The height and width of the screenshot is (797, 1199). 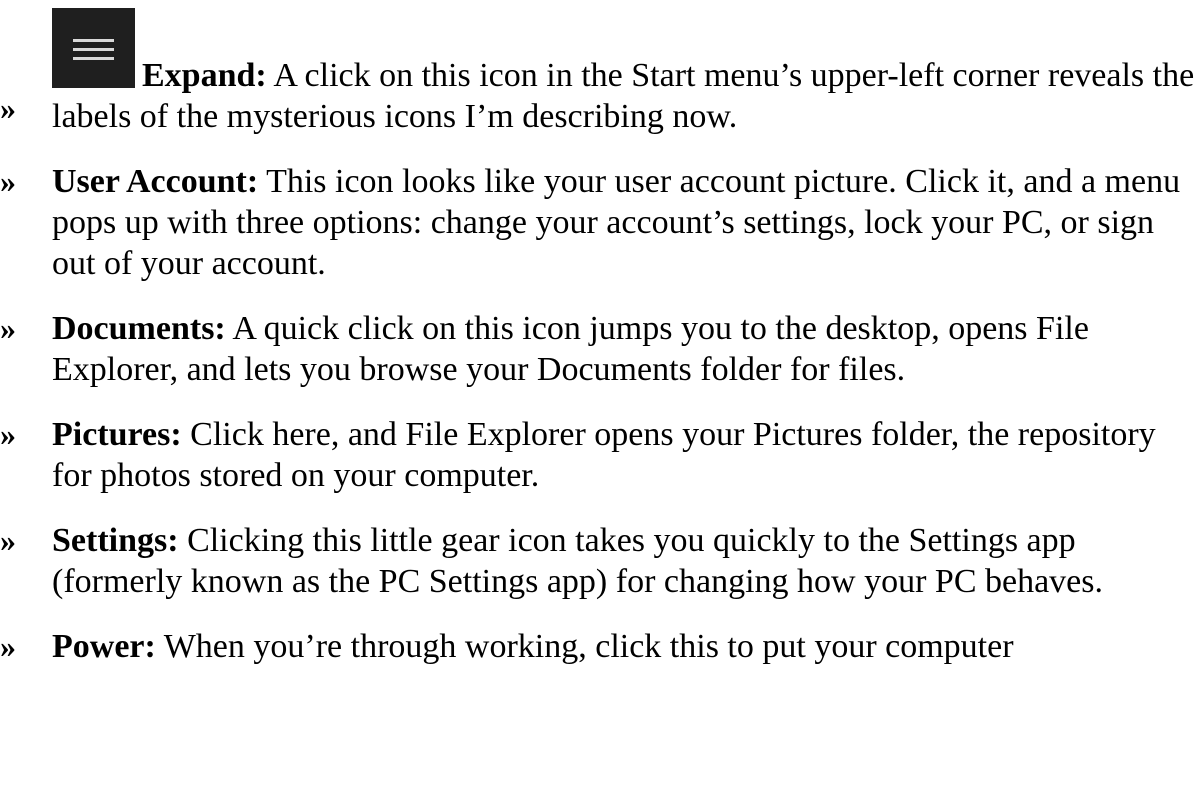 What do you see at coordinates (155, 181) in the screenshot?
I see `item-term: User Account:` at bounding box center [155, 181].